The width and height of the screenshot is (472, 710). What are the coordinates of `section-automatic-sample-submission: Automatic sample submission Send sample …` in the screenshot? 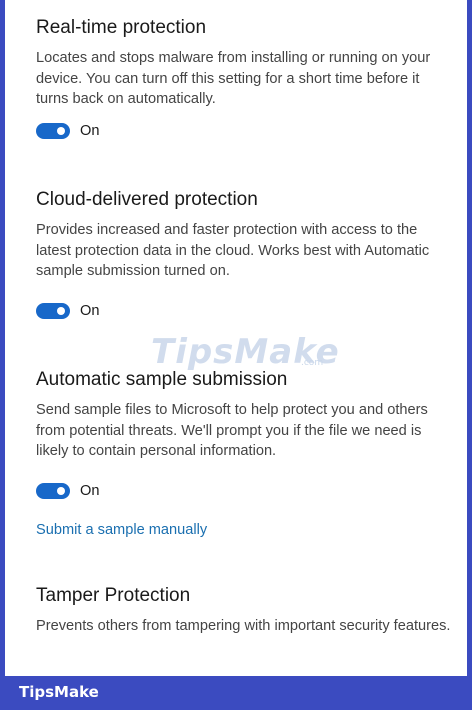 It's located at (246, 415).